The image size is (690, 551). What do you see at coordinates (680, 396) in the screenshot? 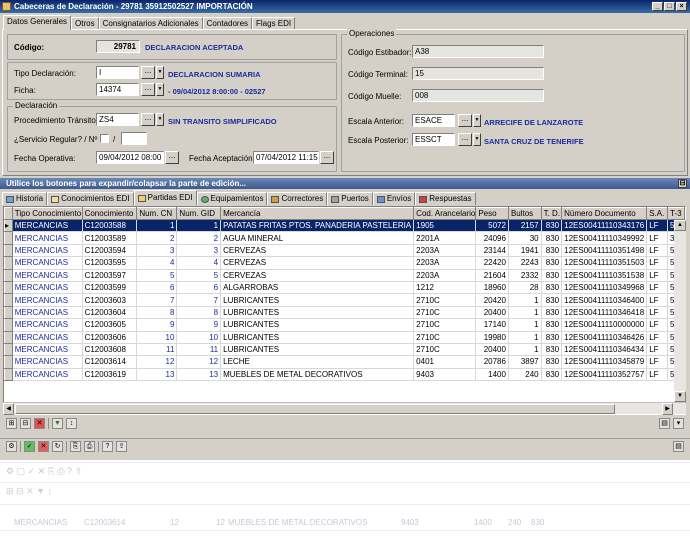
I see `scroll-down-icon: ▼` at bounding box center [680, 396].